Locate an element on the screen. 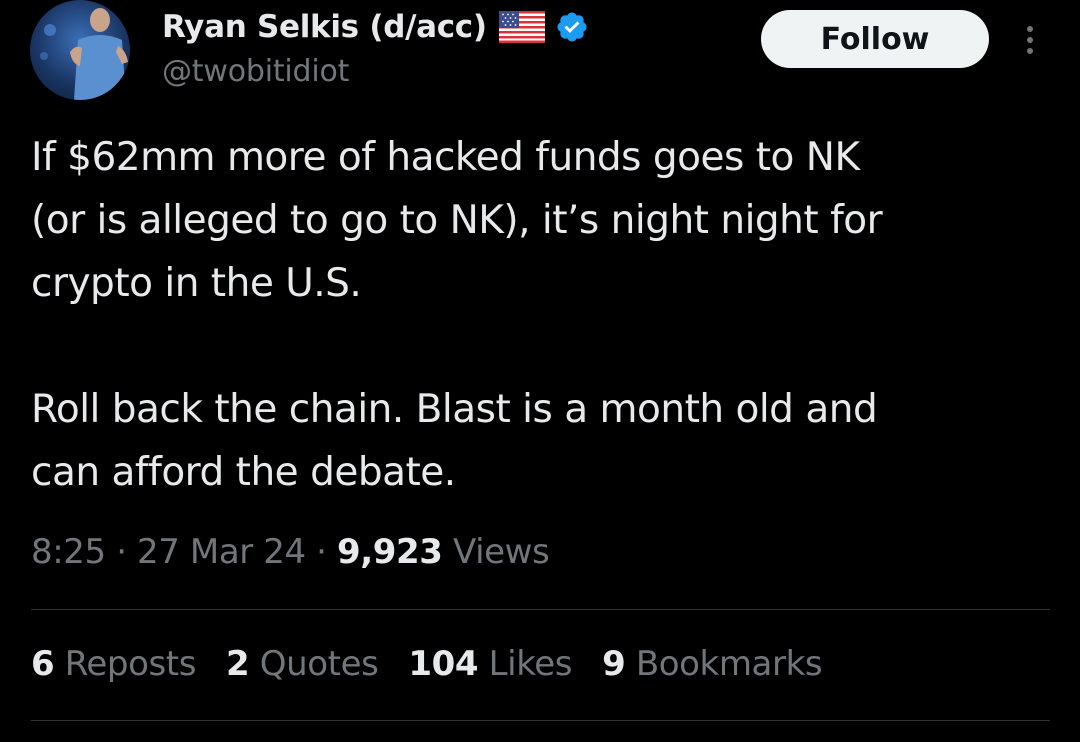  avatar is located at coordinates (80, 50).